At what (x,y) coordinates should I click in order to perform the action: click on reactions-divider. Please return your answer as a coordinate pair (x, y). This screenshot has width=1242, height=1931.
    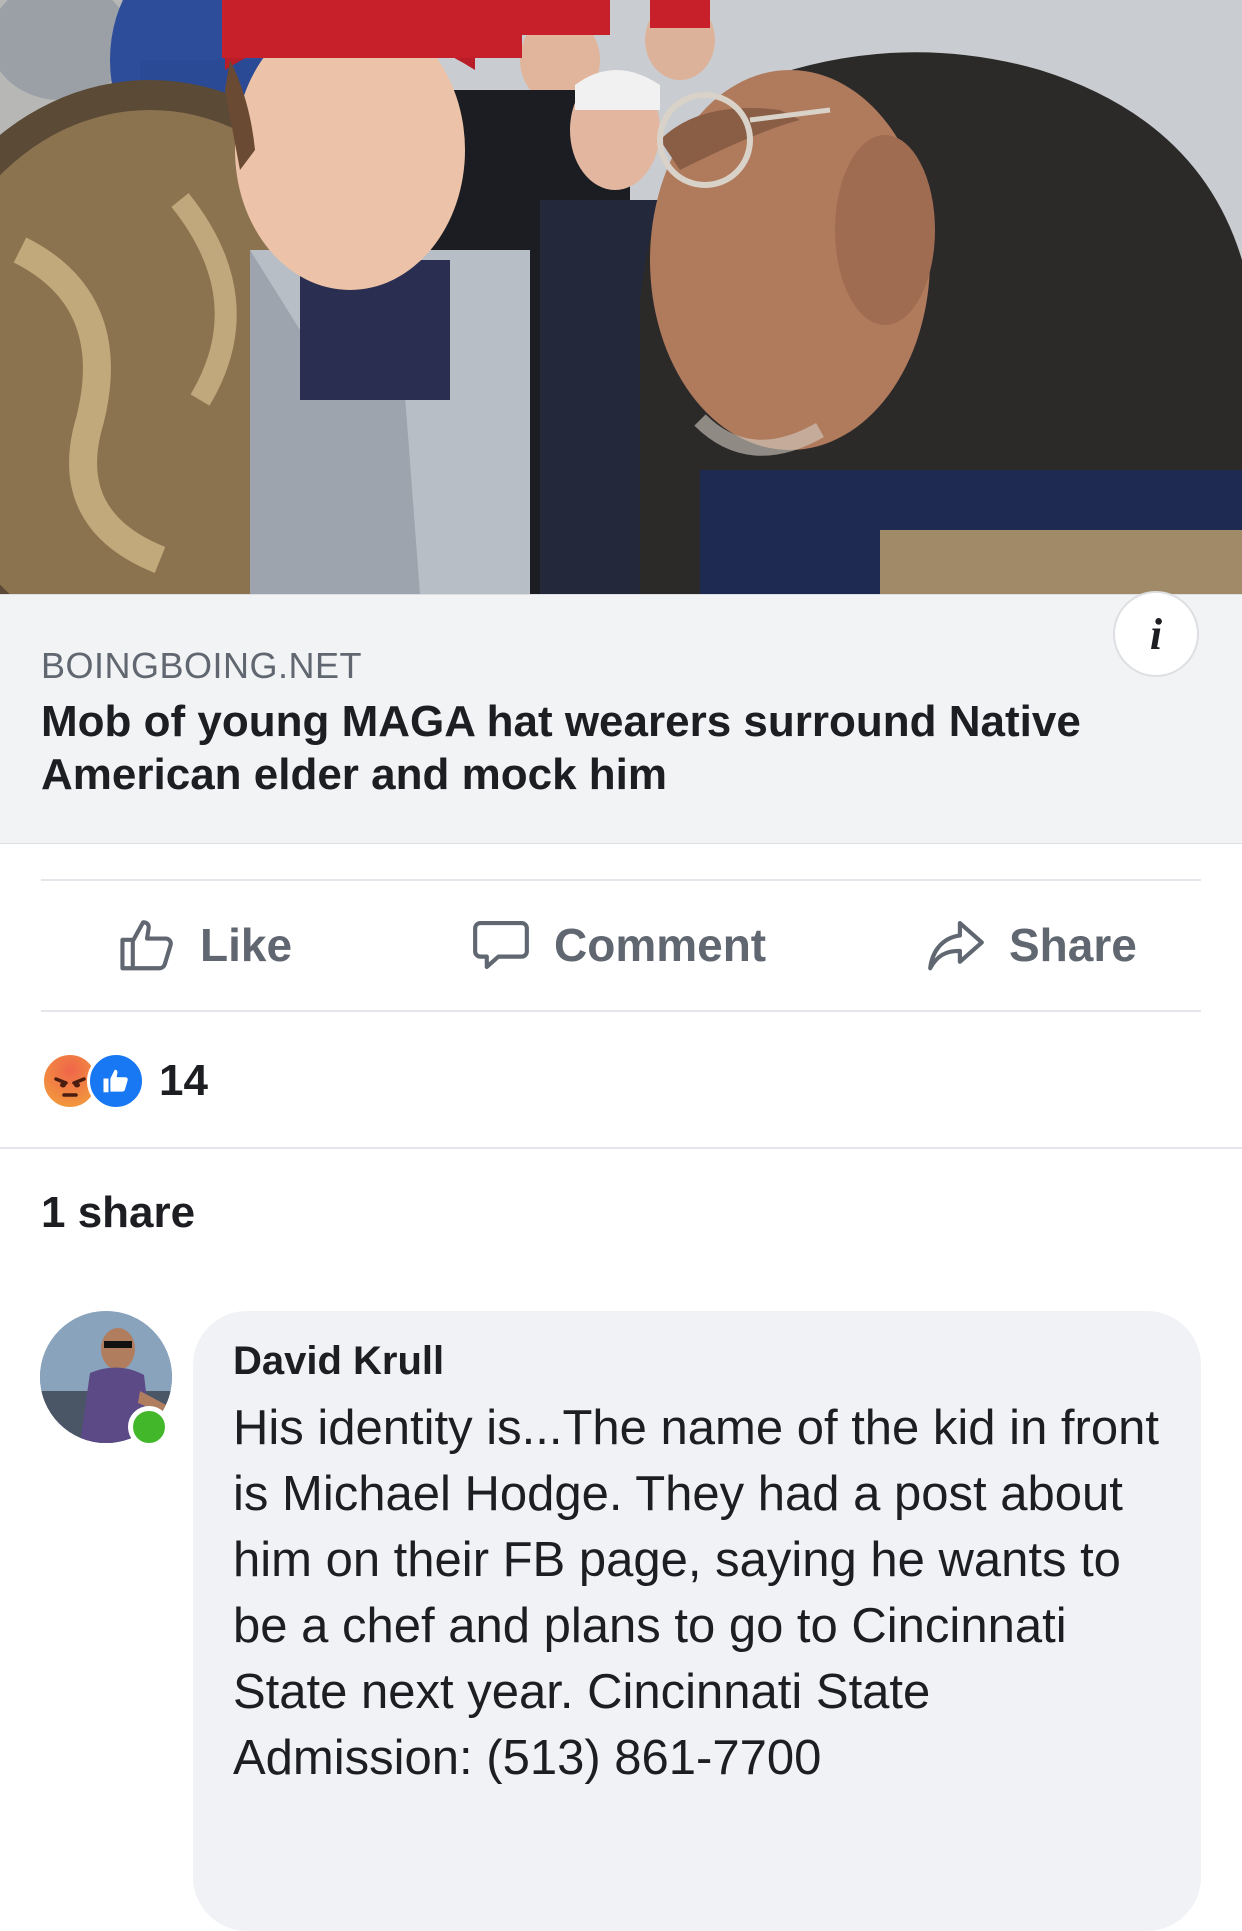
    Looking at the image, I should click on (621, 1148).